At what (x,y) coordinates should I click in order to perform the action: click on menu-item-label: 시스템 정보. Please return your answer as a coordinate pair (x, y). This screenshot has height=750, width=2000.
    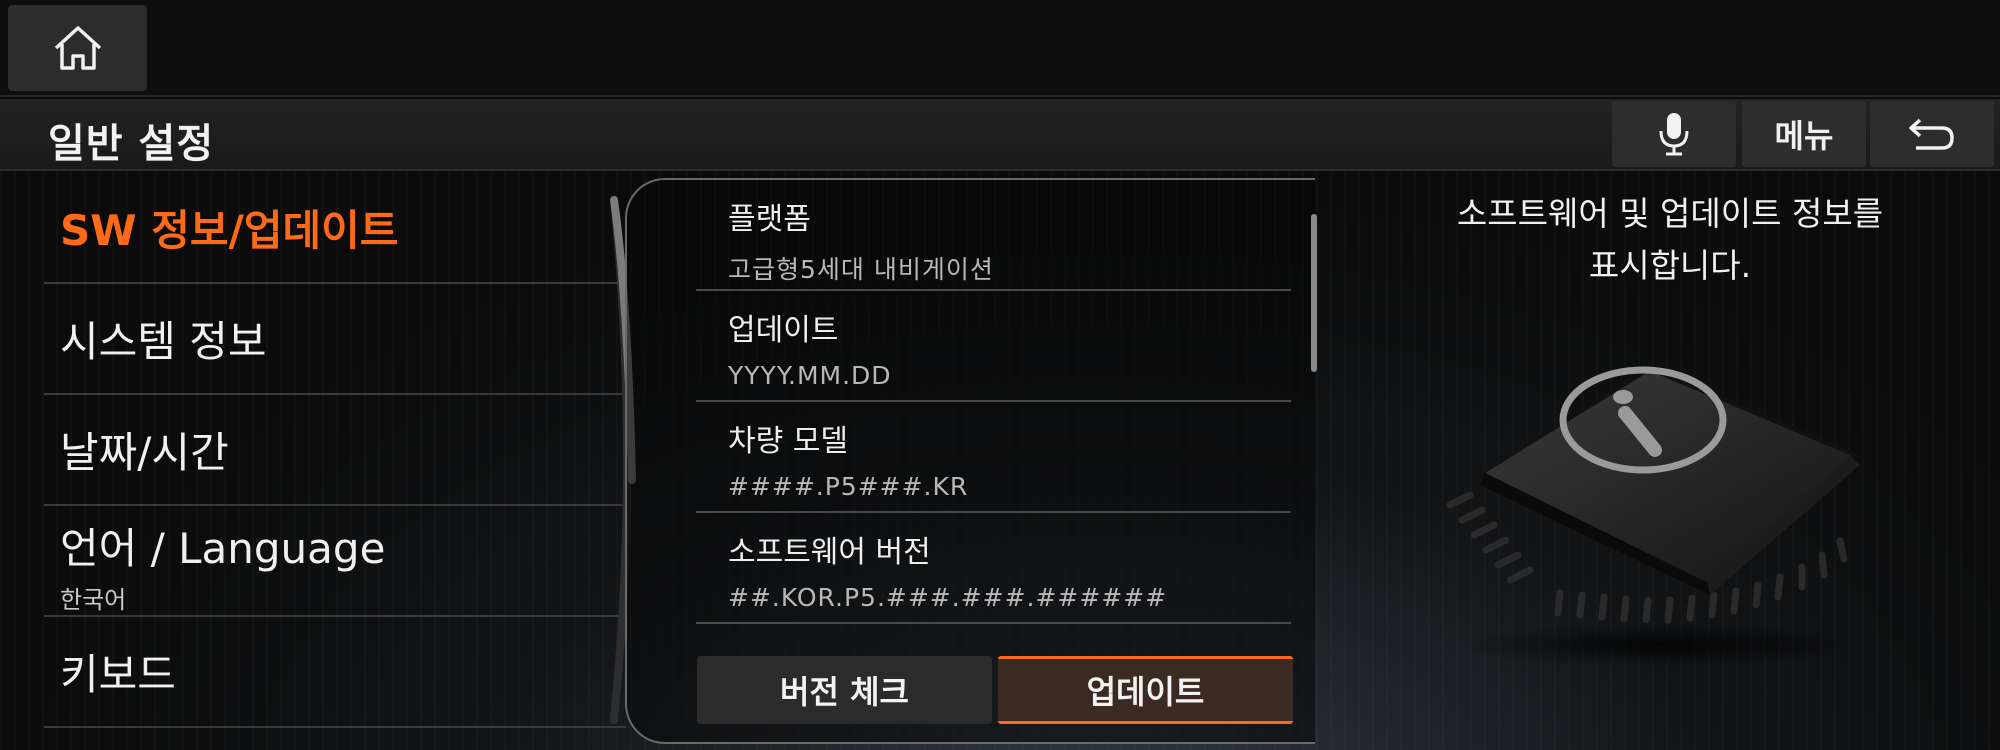
    Looking at the image, I should click on (163, 341).